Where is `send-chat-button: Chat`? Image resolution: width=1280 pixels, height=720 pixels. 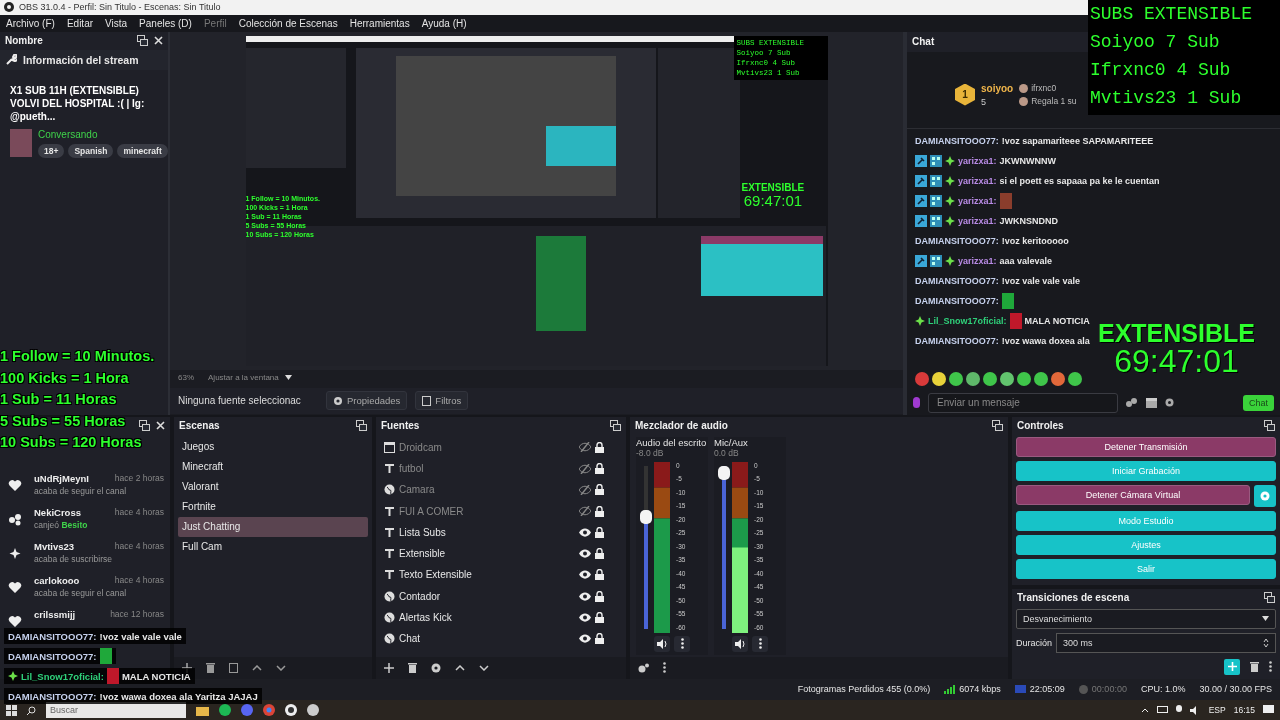
send-chat-button: Chat is located at coordinates (1258, 402).